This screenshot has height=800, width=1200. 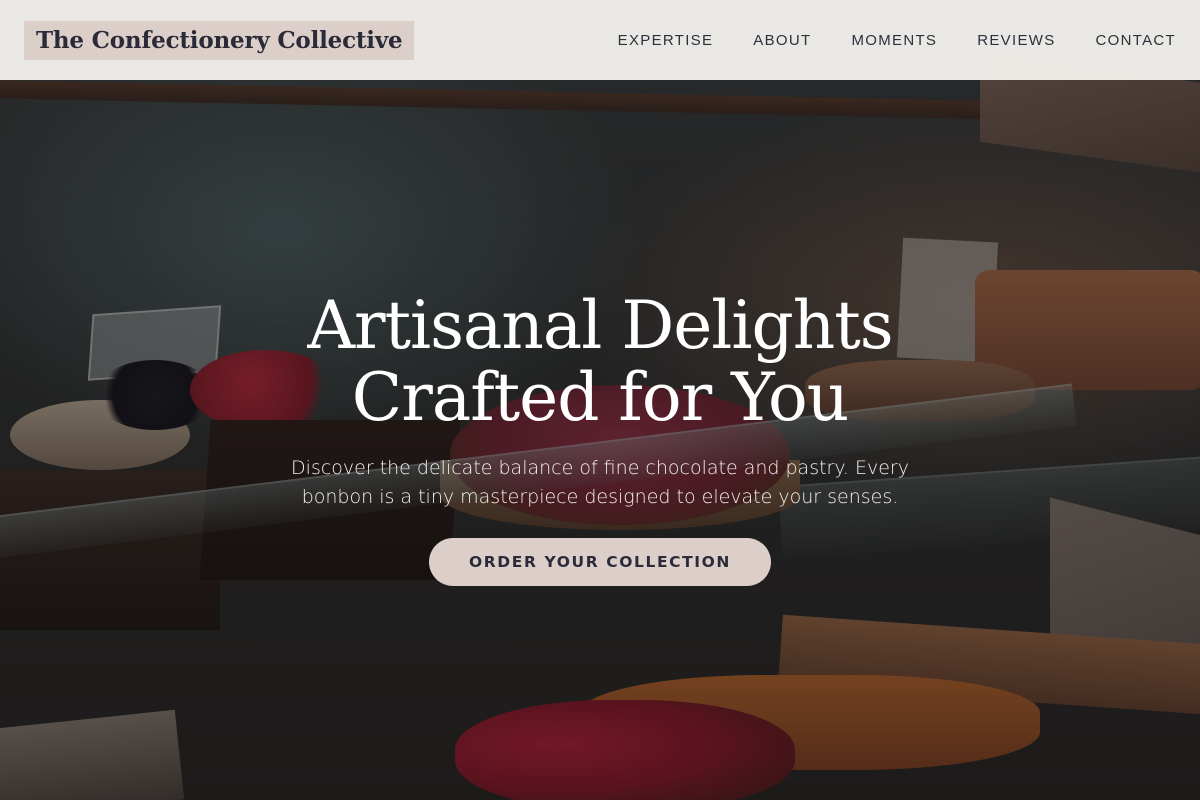 I want to click on hero-title-line-1: Artisanal Delights, so click(x=600, y=325).